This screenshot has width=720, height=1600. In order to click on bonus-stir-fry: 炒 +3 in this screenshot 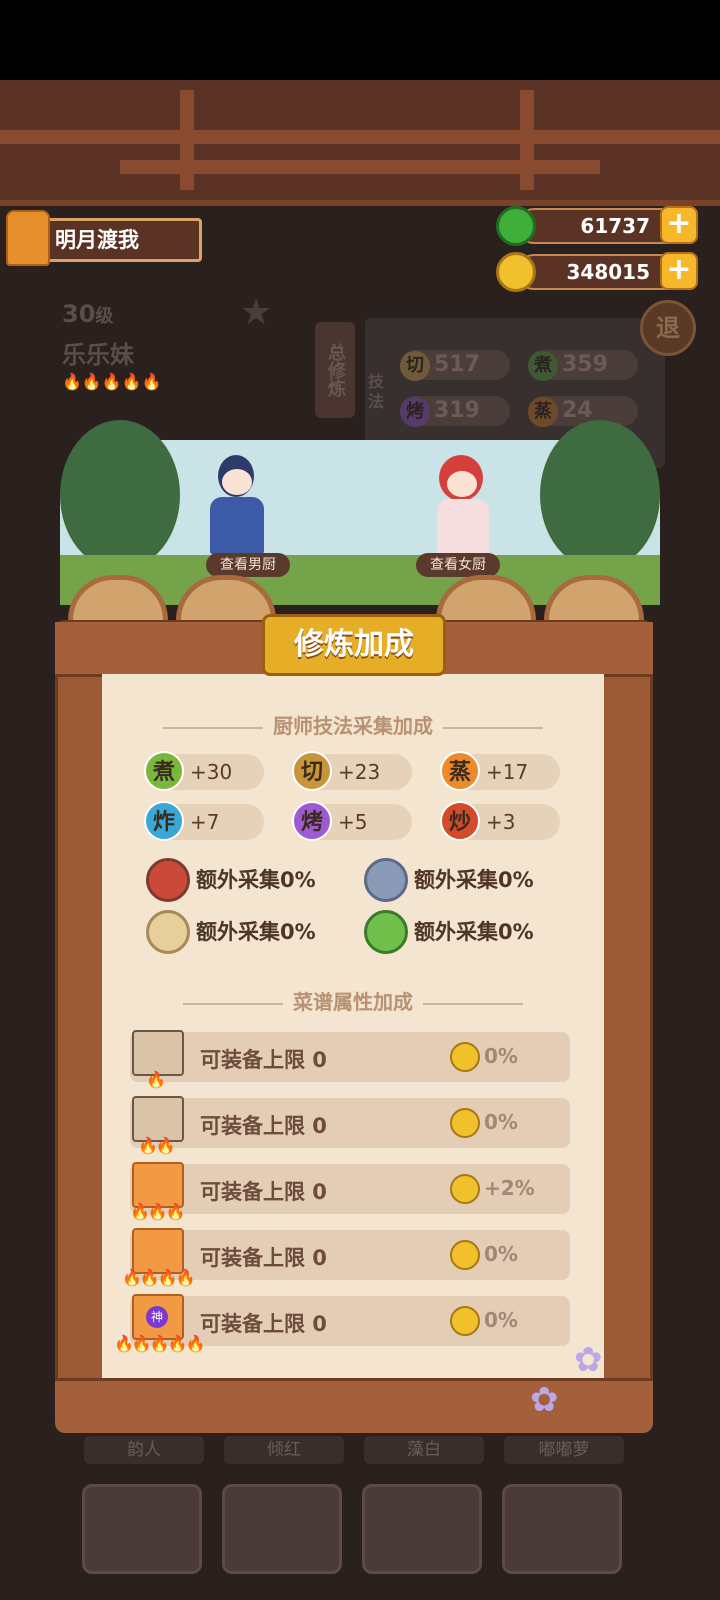, I will do `click(500, 821)`.